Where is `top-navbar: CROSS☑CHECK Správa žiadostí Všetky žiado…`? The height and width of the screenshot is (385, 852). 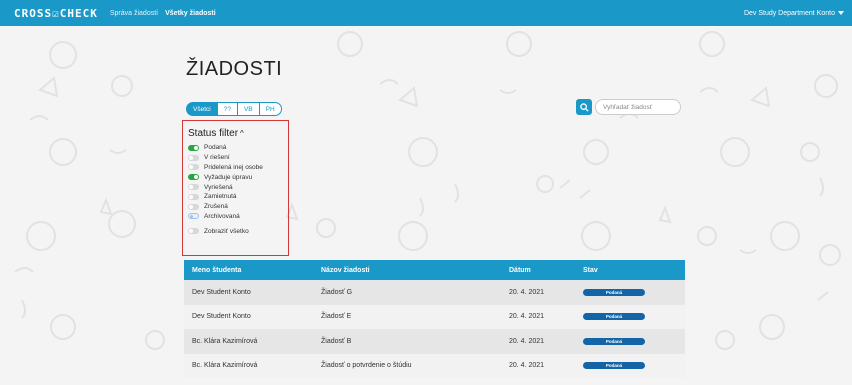
top-navbar: CROSS☑CHECK Správa žiadostí Všetky žiado… is located at coordinates (426, 13).